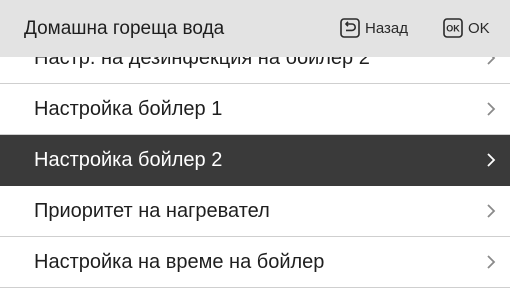  Describe the element at coordinates (128, 160) in the screenshot. I see `menu-item-label: Настройка бойлер 2` at that location.